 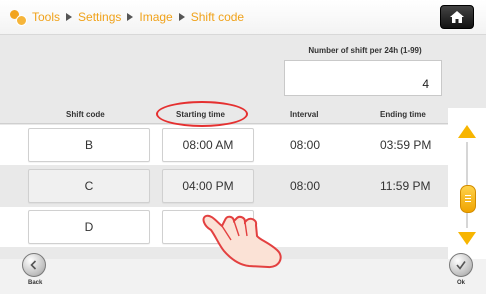 What do you see at coordinates (217, 17) in the screenshot?
I see `breadcrumb-shift-code: Shift code` at bounding box center [217, 17].